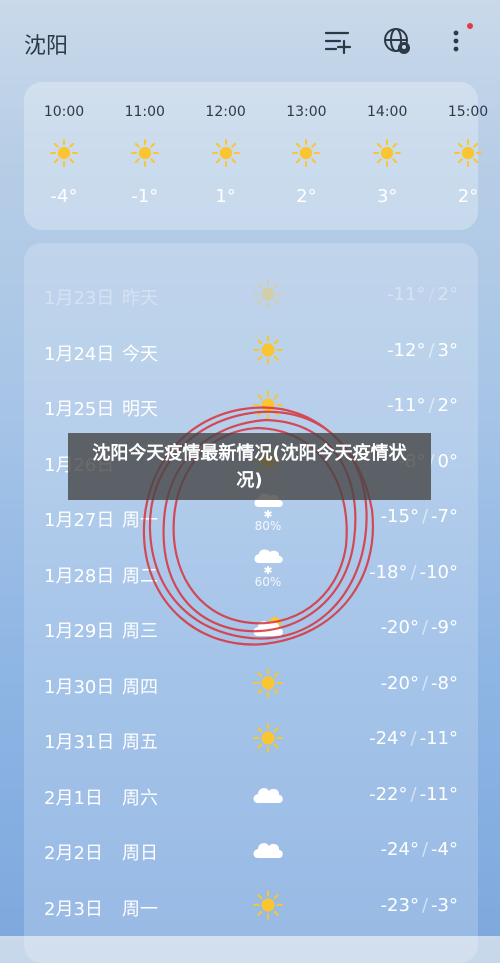 This screenshot has height=963, width=500. I want to click on daily-row: 1月31日 周五 -24° / -11°, so click(251, 739).